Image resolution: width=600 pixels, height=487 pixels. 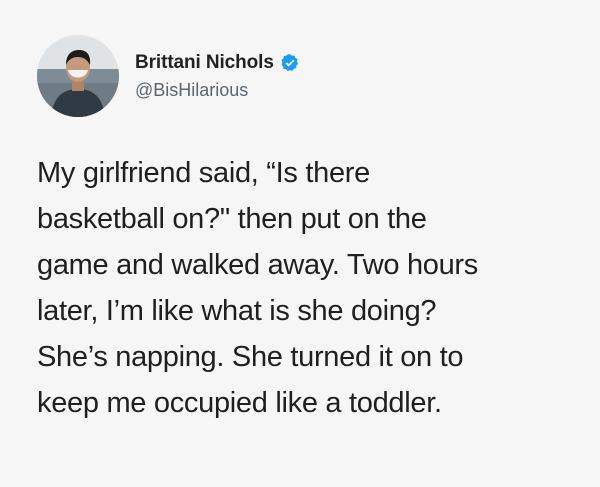 What do you see at coordinates (217, 76) in the screenshot?
I see `author-names: Brittani Nichols @BisHilarious` at bounding box center [217, 76].